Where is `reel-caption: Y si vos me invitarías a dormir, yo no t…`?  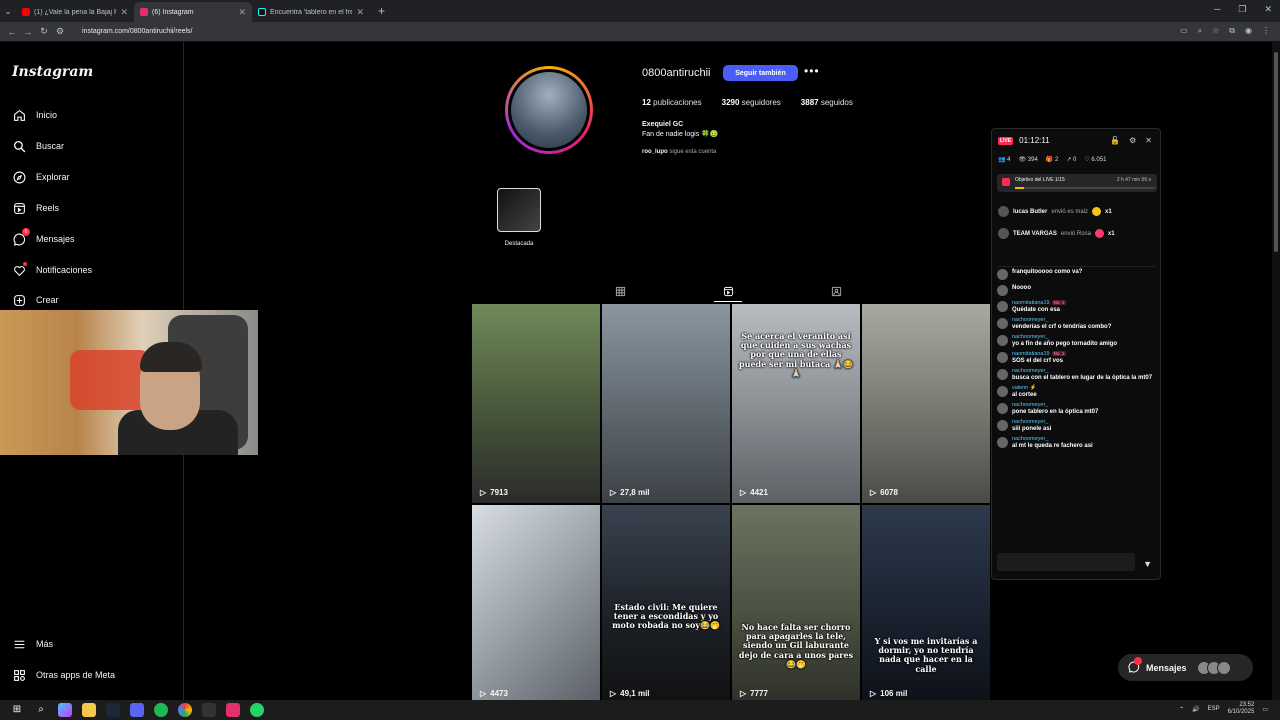 reel-caption: Y si vos me invitarías a dormir, yo no t… is located at coordinates (926, 655).